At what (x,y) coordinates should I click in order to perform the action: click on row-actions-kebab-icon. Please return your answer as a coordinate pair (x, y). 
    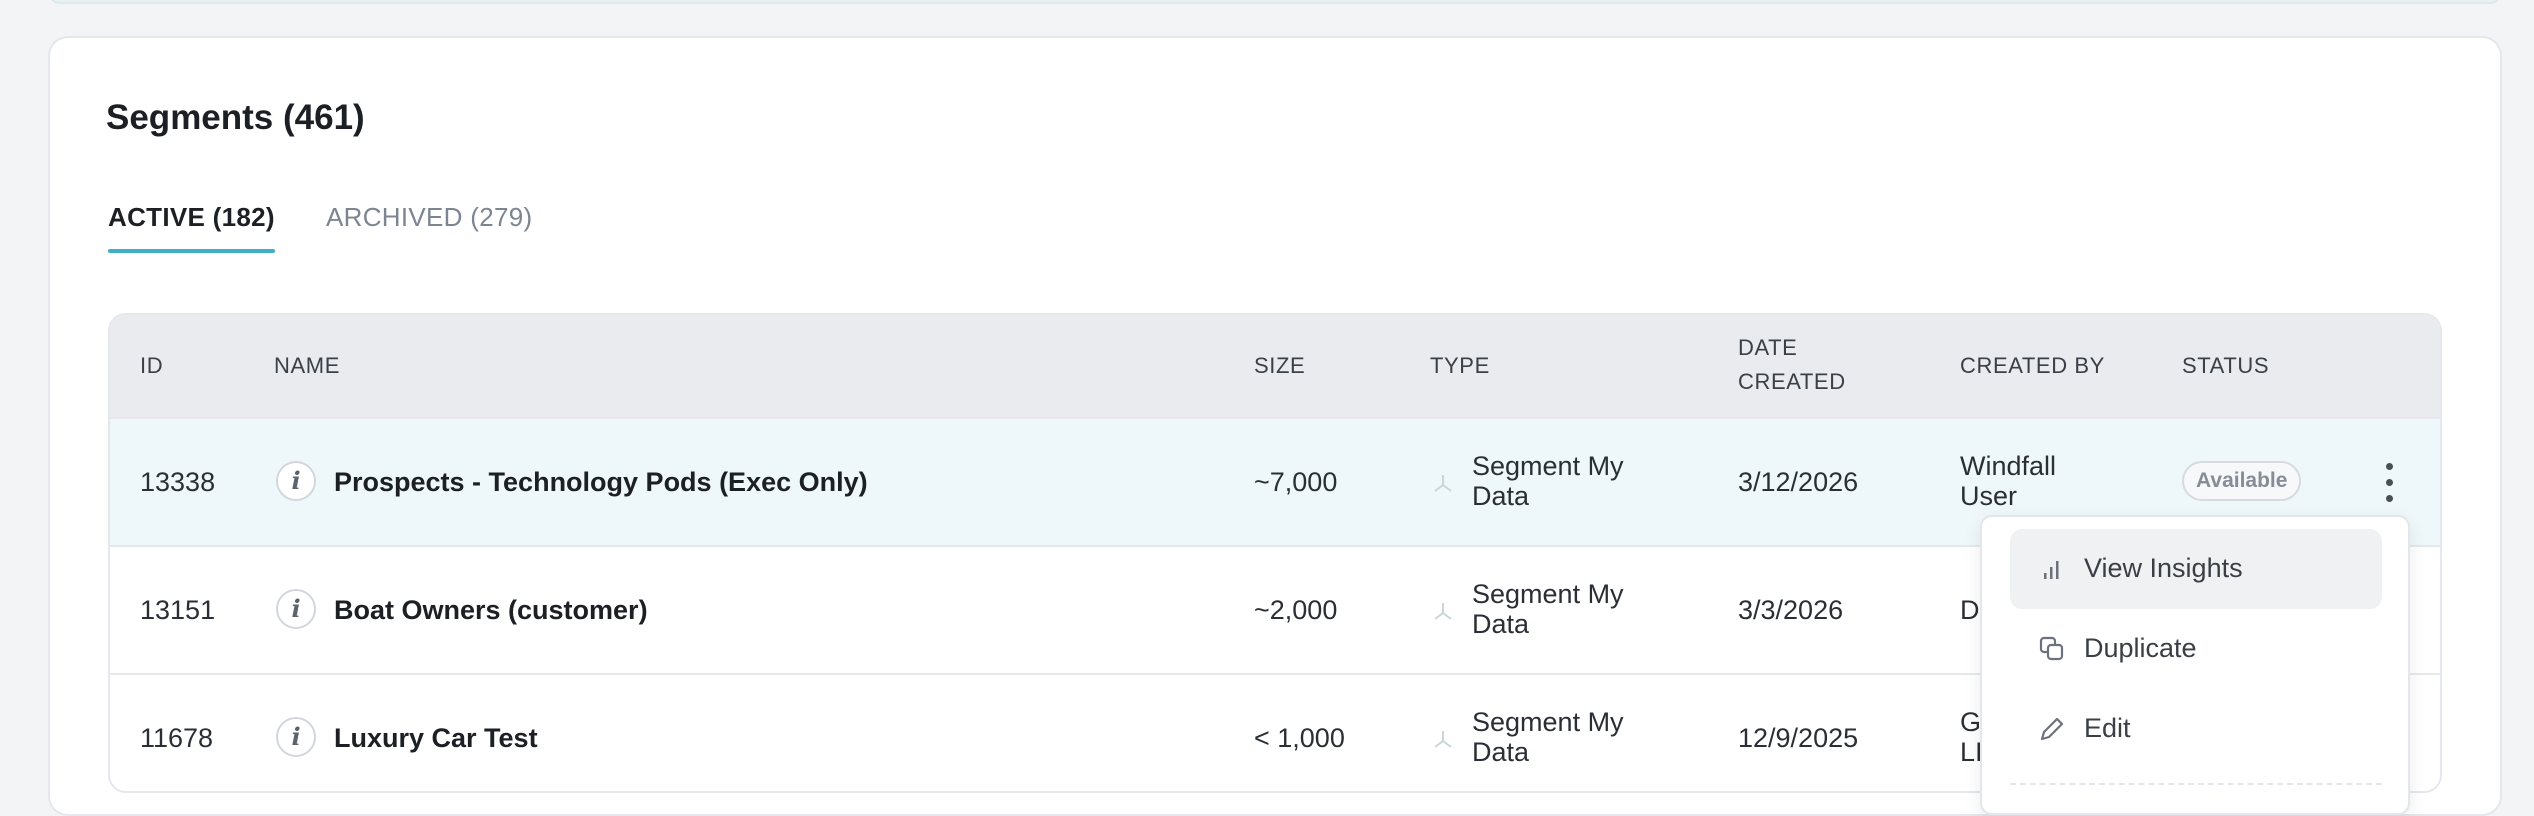
    Looking at the image, I should click on (2390, 483).